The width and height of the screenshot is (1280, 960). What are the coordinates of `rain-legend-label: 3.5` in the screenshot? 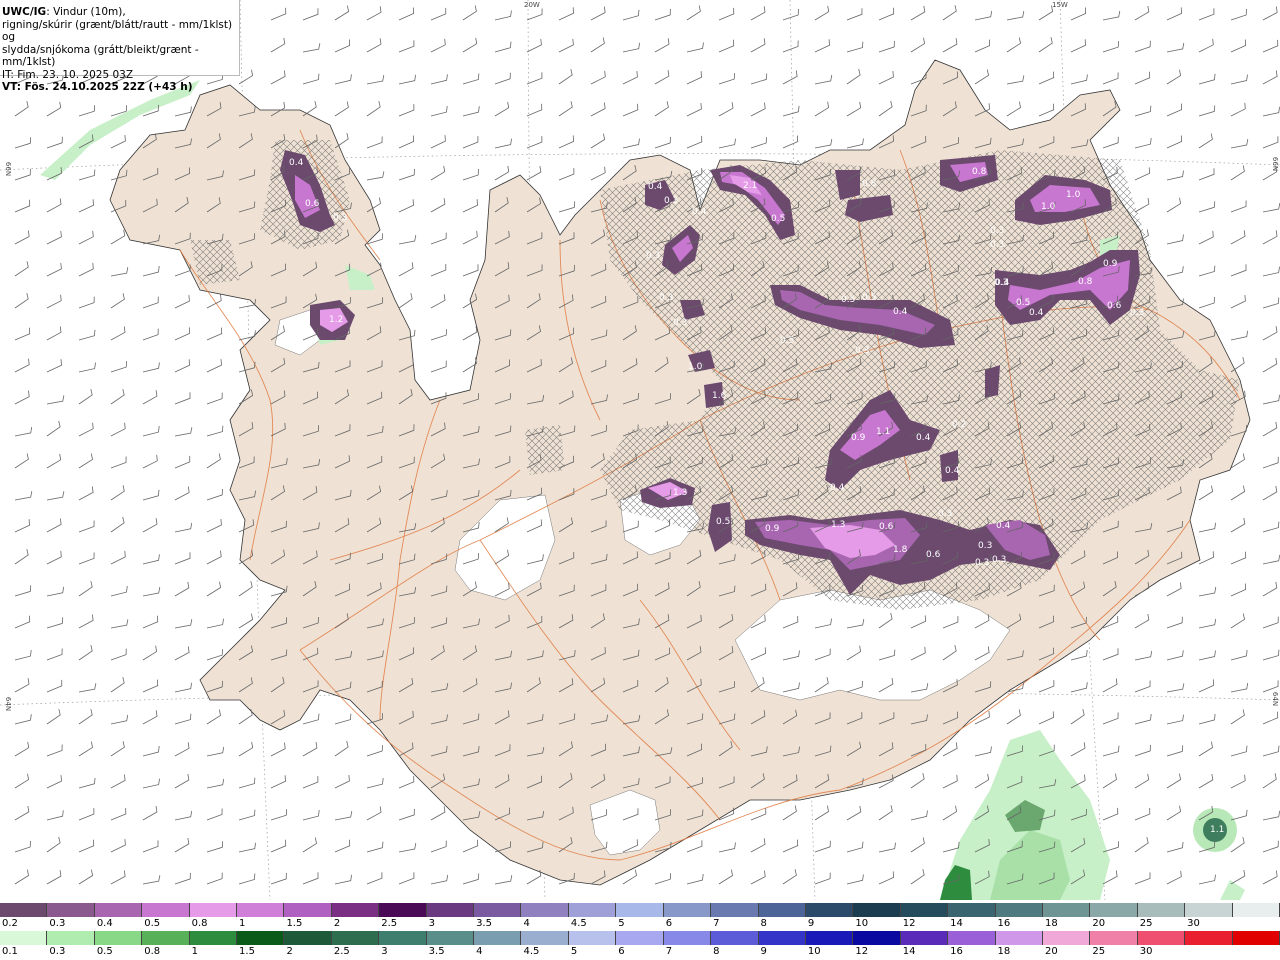 It's located at (436, 951).